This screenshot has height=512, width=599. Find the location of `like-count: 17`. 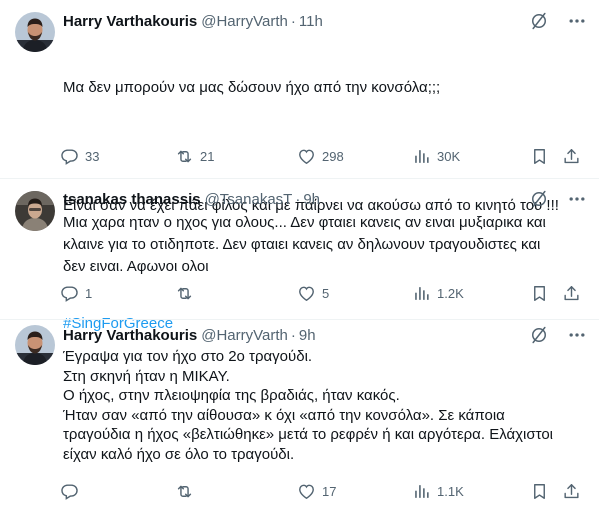

like-count: 17 is located at coordinates (329, 491).